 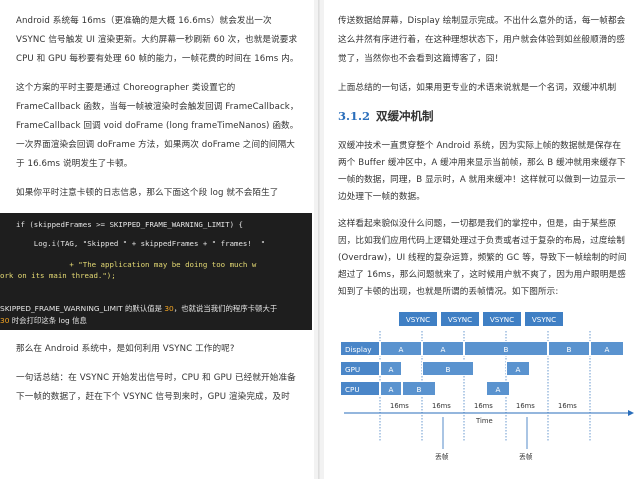 What do you see at coordinates (419, 388) in the screenshot?
I see `cpu-frame-2: B` at bounding box center [419, 388].